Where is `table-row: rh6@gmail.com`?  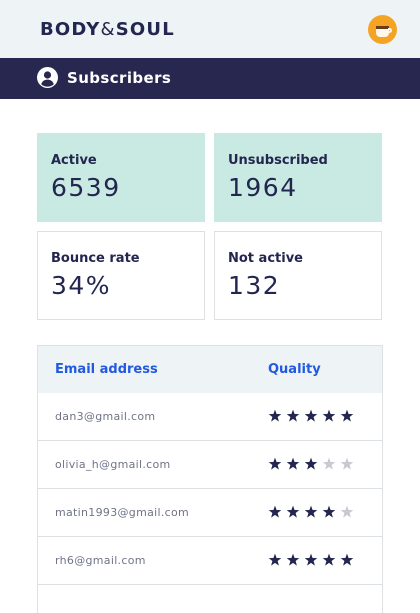 table-row: rh6@gmail.com is located at coordinates (210, 561).